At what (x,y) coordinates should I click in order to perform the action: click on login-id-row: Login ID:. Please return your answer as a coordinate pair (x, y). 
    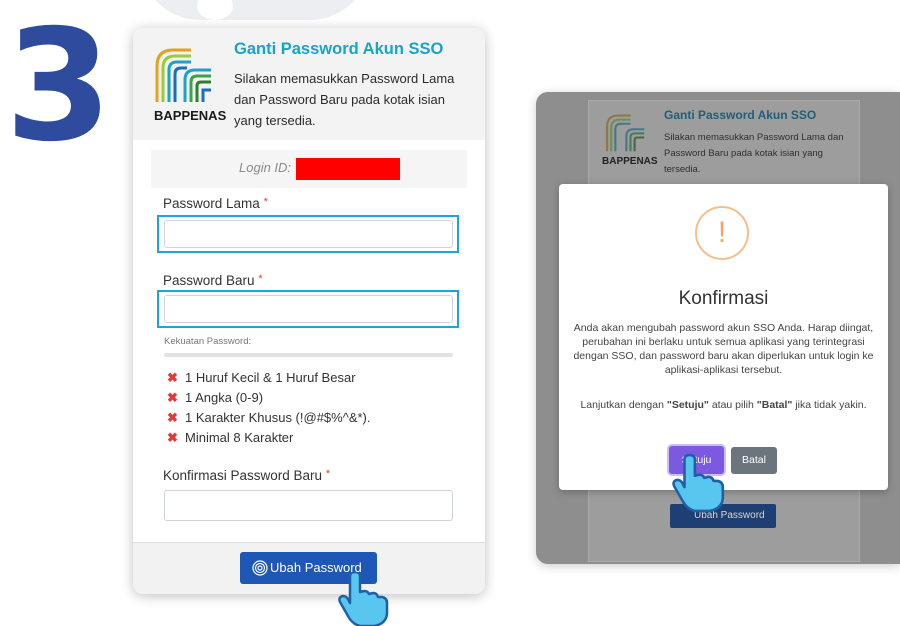
    Looking at the image, I should click on (309, 169).